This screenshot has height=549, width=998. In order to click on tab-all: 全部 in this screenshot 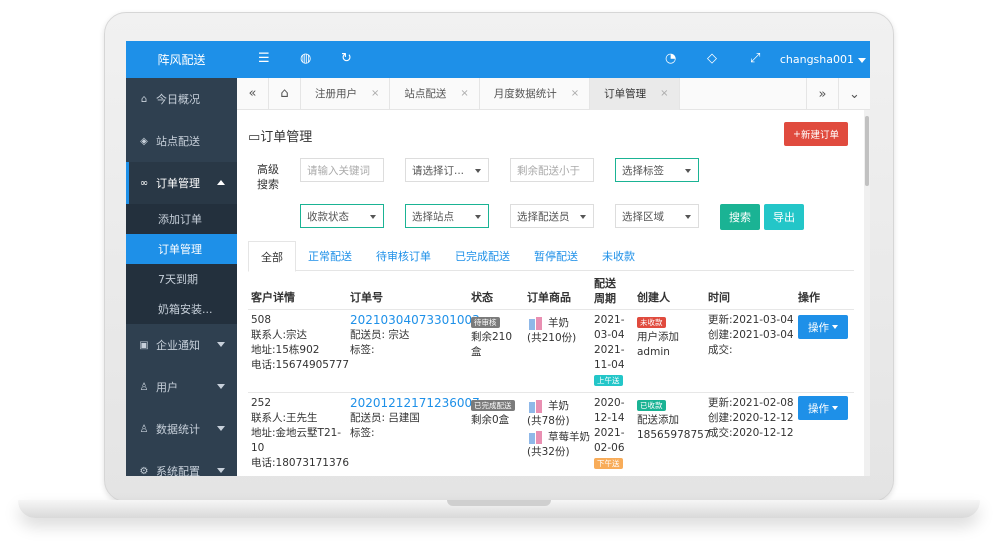, I will do `click(272, 256)`.